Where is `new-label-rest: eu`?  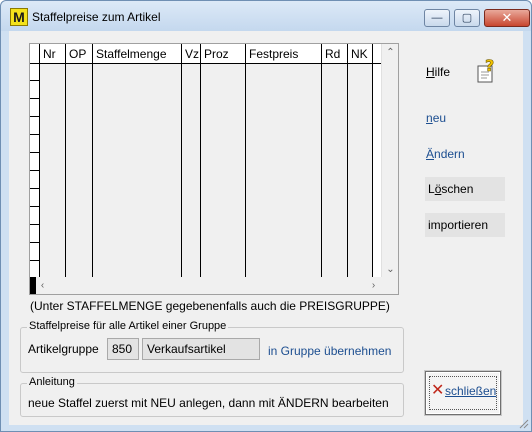
new-label-rest: eu is located at coordinates (439, 118).